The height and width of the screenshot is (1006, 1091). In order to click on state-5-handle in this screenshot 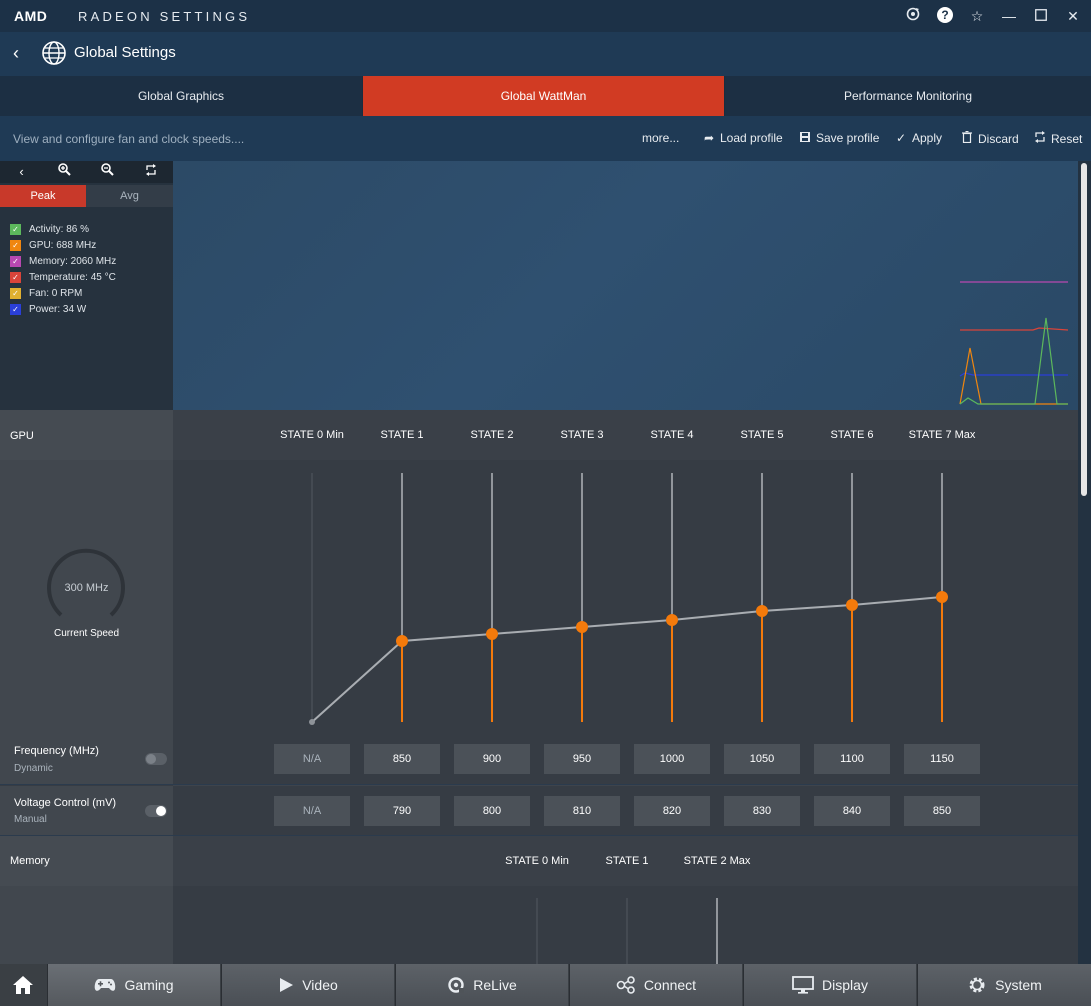, I will do `click(762, 611)`.